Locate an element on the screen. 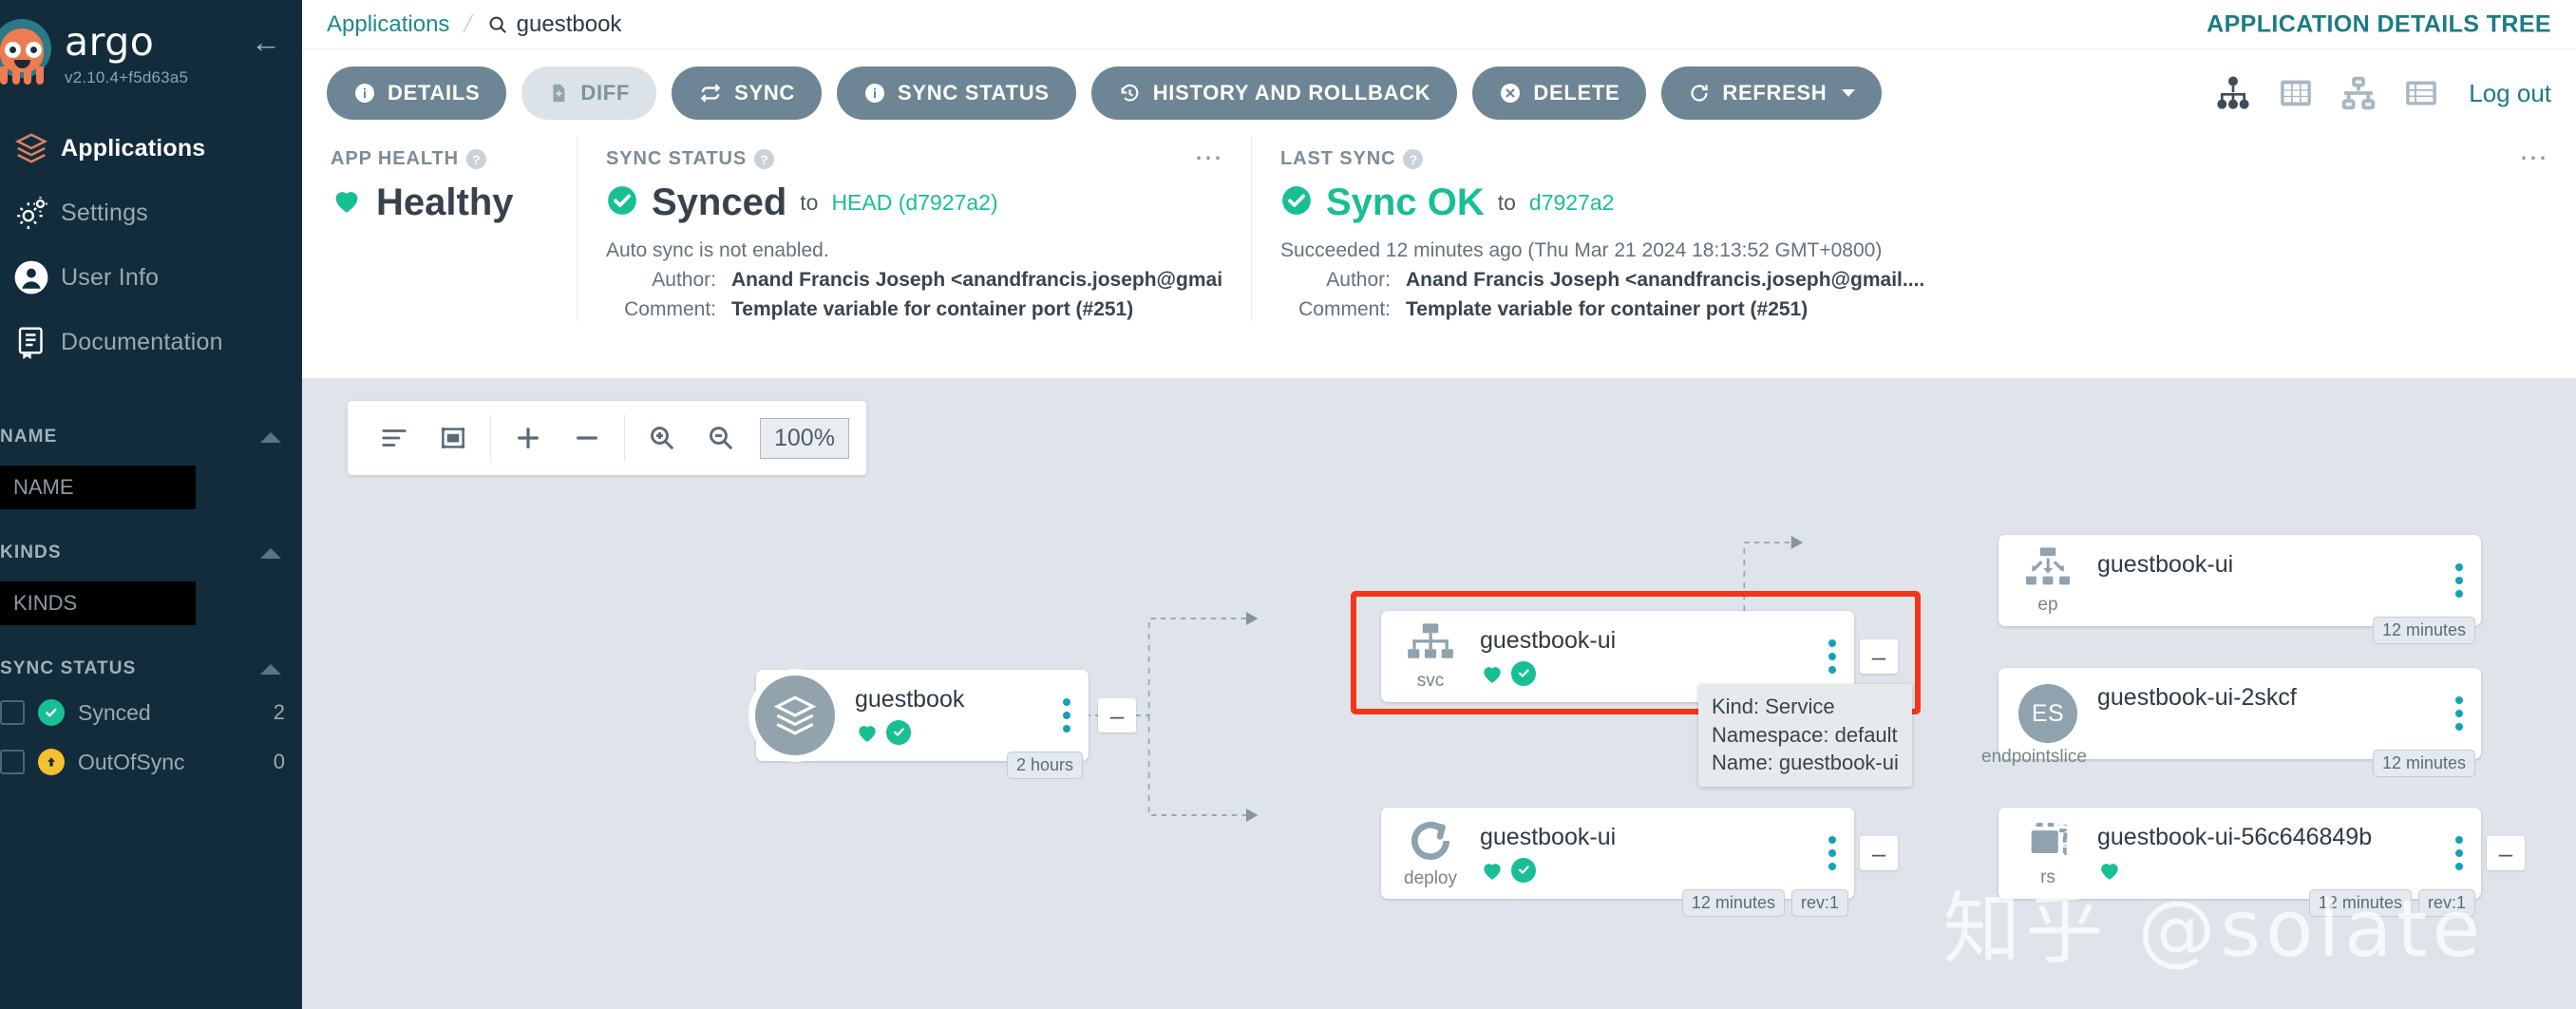 Image resolution: width=2576 pixels, height=1009 pixels. node-badge: 12 minutes is located at coordinates (1733, 903).